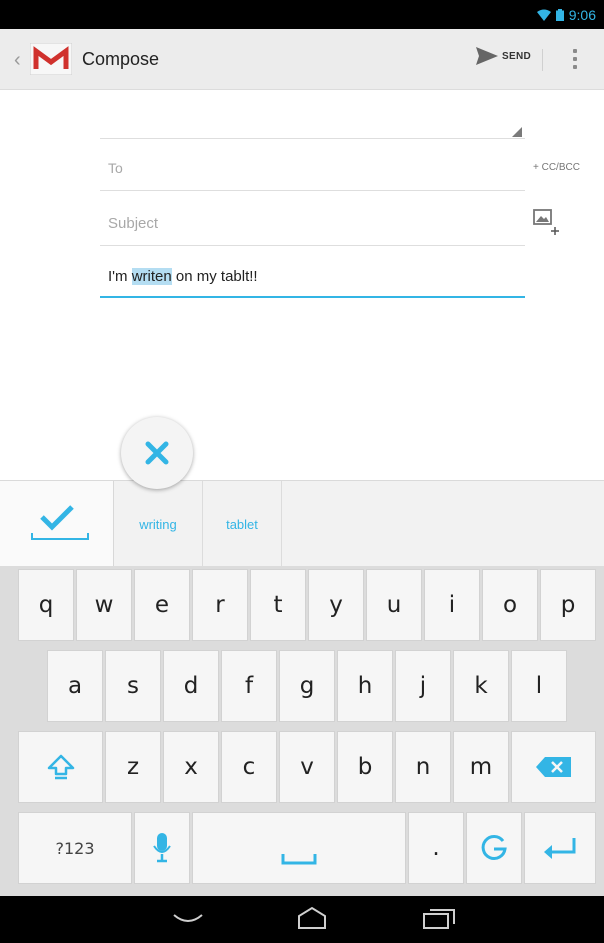 The width and height of the screenshot is (604, 943). I want to click on google-icon, so click(494, 847).